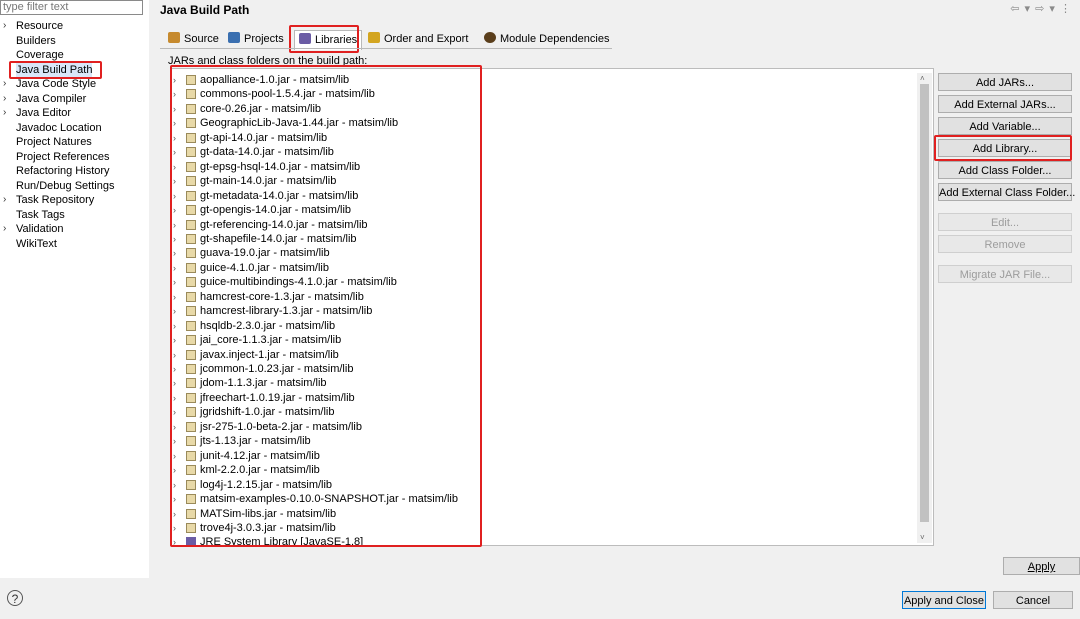  Describe the element at coordinates (71, 7) in the screenshot. I see `filter-input: type filter text` at that location.